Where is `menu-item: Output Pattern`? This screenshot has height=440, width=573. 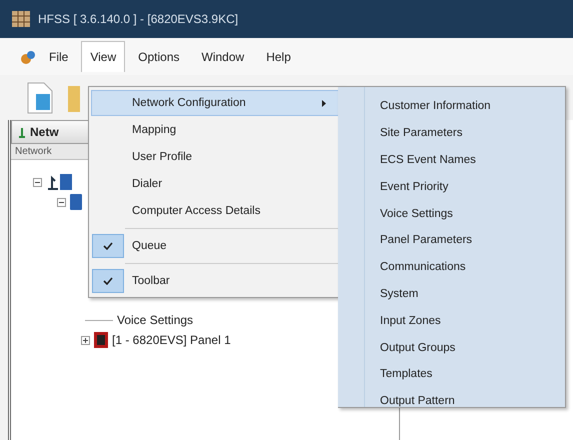 menu-item: Output Pattern is located at coordinates (451, 401).